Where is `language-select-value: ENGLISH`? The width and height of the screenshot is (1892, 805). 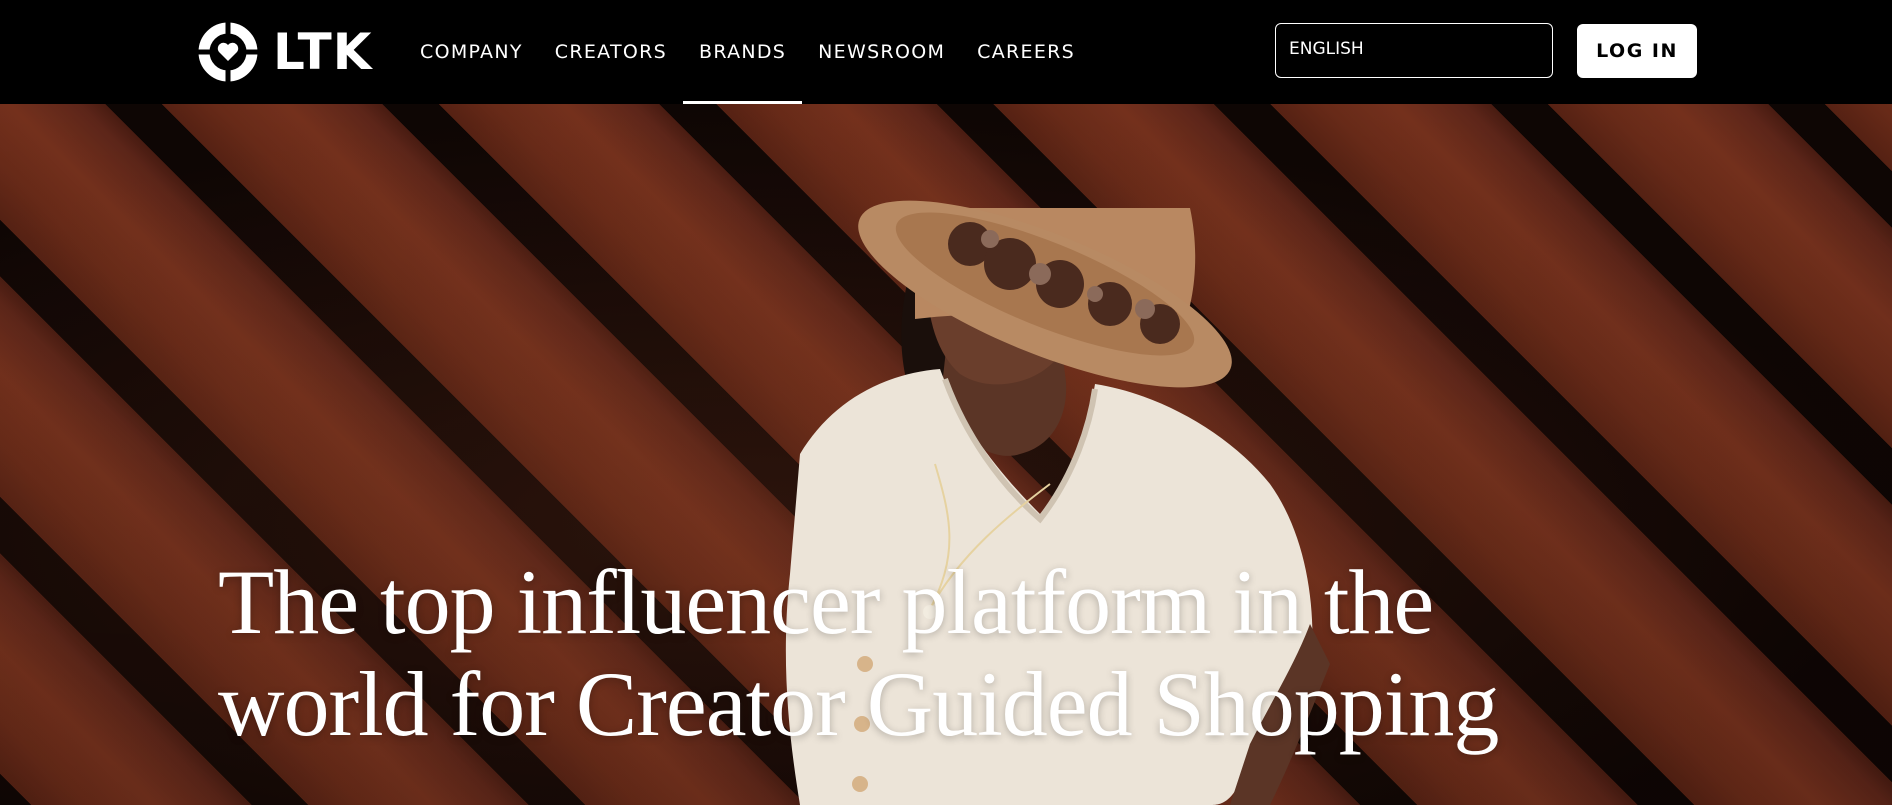
language-select-value: ENGLISH is located at coordinates (1326, 49).